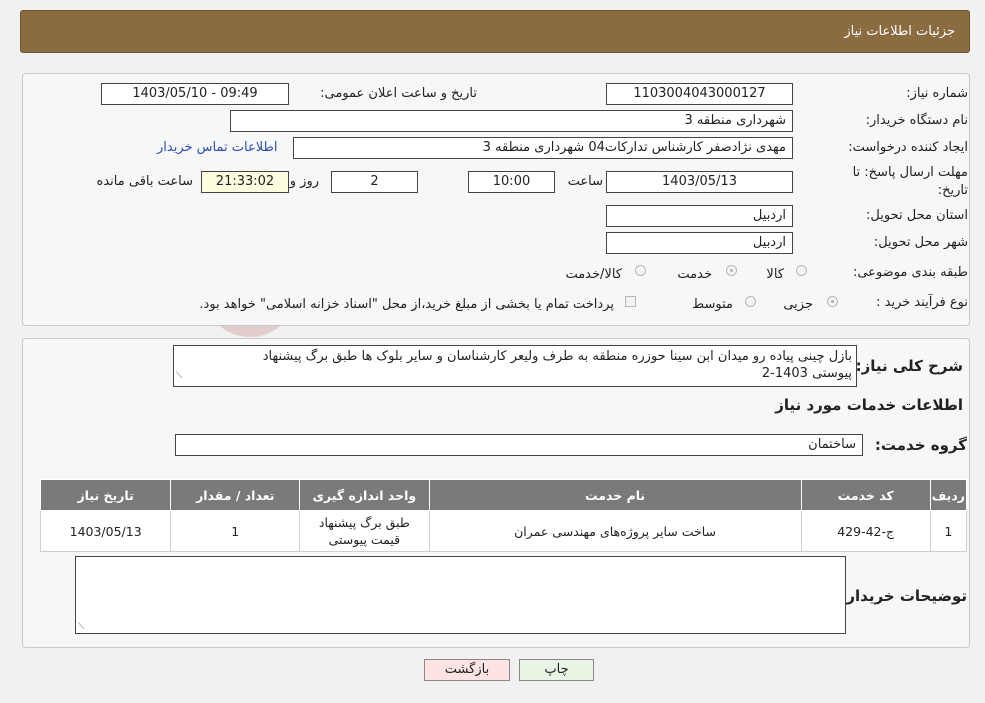  I want to click on category-goods-label: کالا, so click(775, 274).